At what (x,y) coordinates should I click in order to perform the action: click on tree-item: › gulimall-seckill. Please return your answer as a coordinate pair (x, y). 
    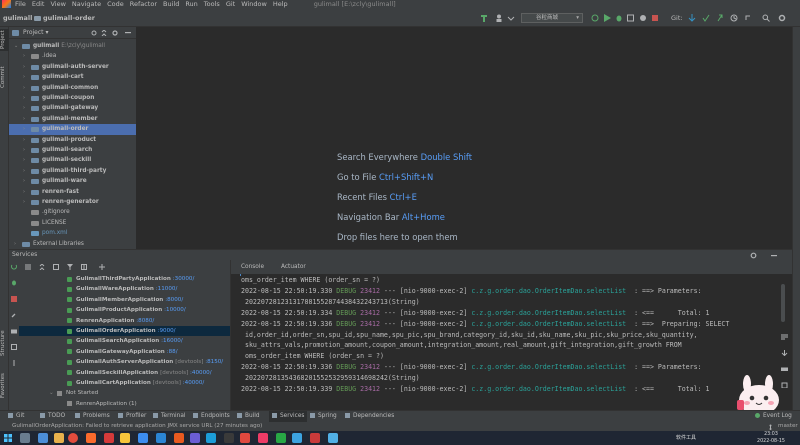
    Looking at the image, I should click on (72, 160).